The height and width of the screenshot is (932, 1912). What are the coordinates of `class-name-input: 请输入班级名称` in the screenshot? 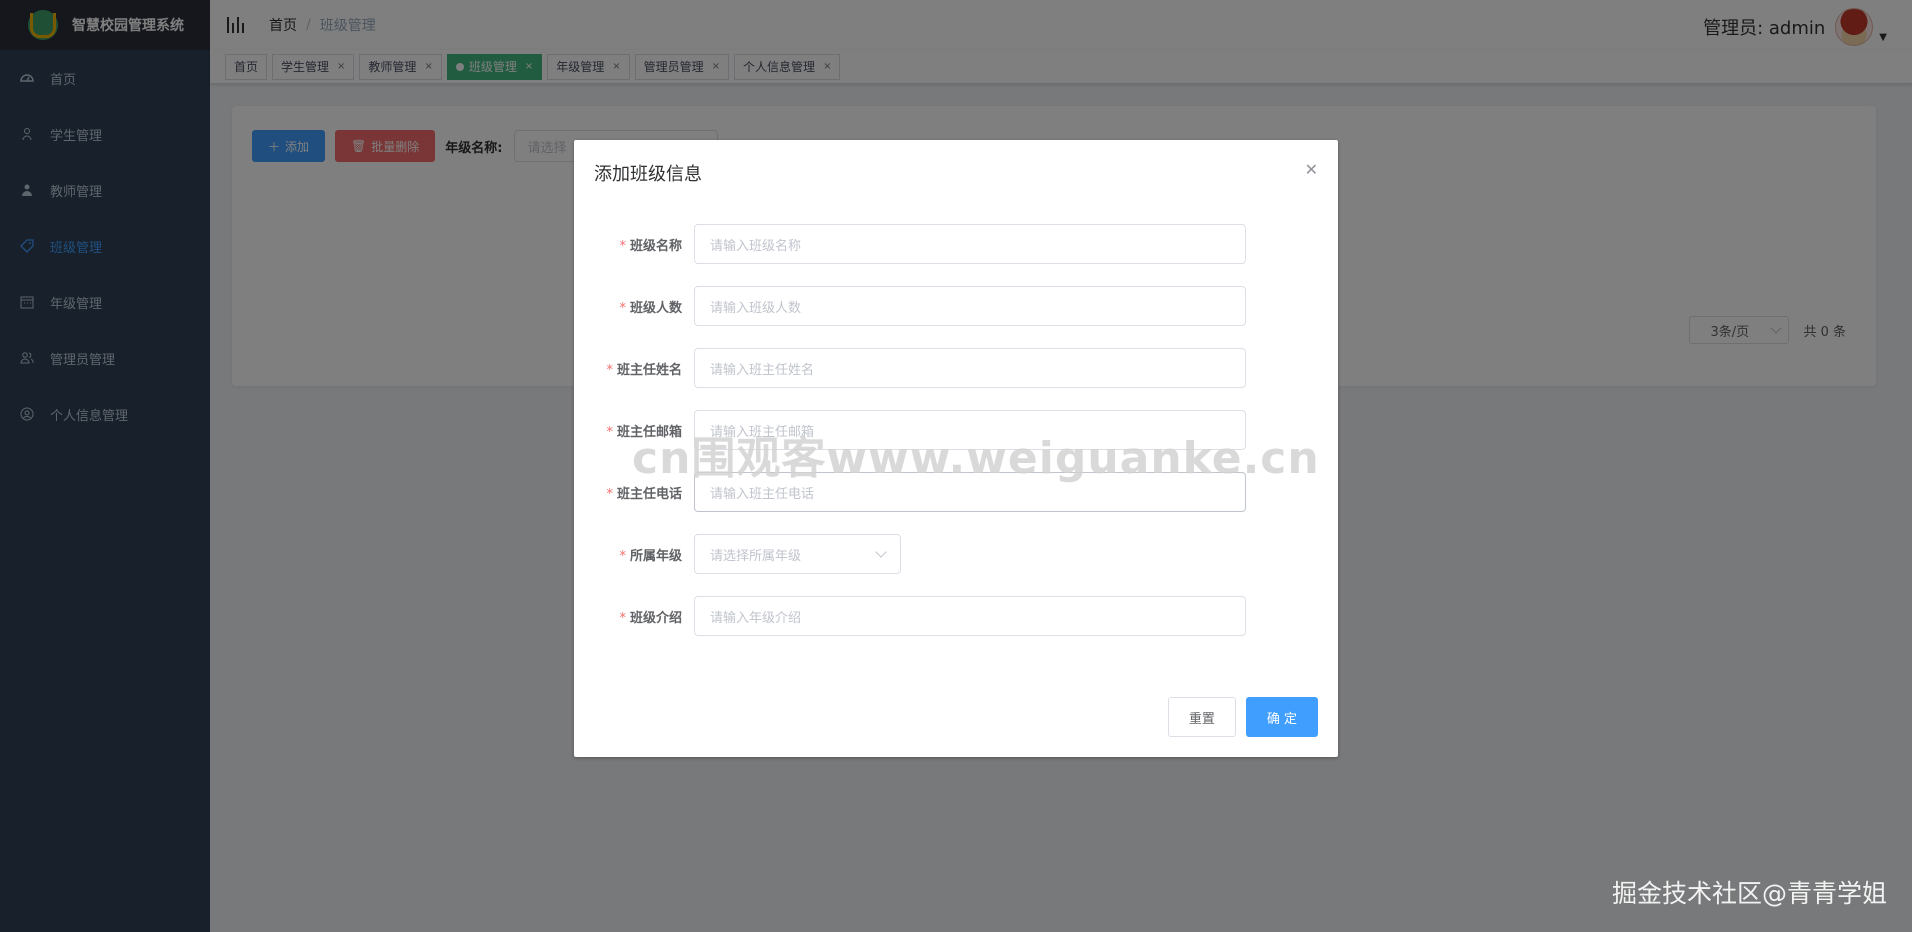 It's located at (970, 244).